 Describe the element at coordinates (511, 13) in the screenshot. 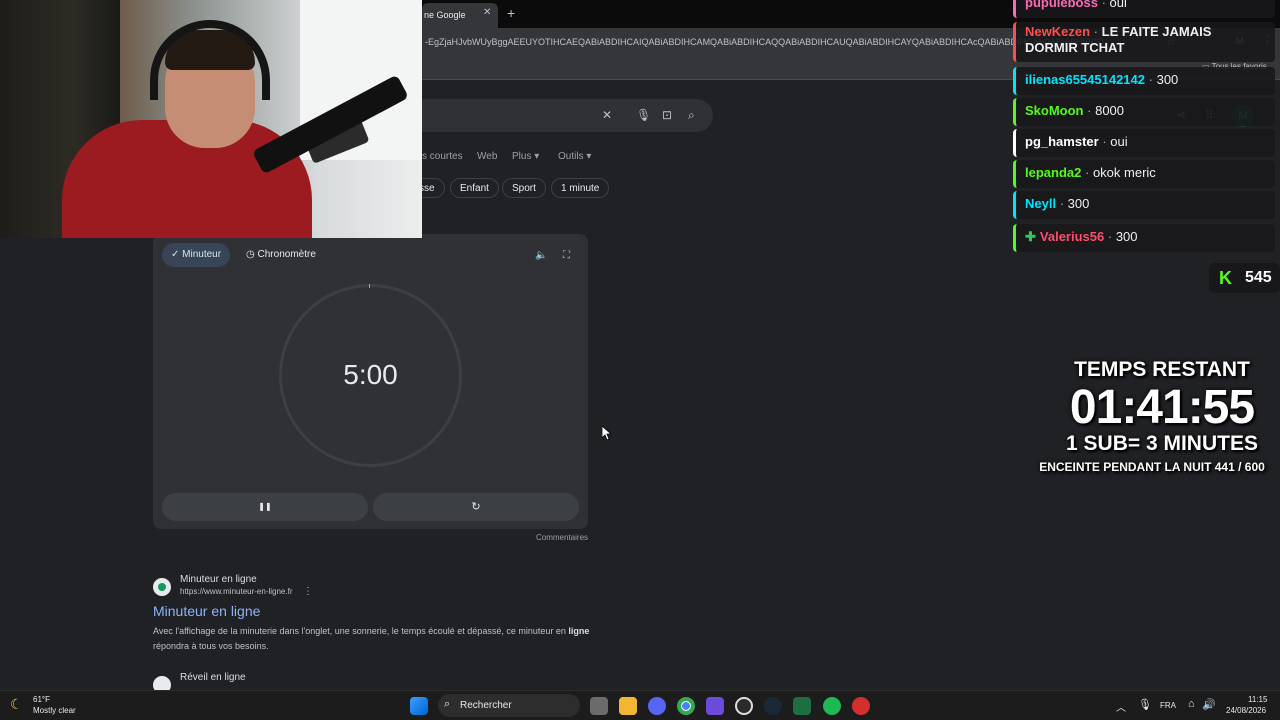

I see `new-tab-icon: +` at that location.